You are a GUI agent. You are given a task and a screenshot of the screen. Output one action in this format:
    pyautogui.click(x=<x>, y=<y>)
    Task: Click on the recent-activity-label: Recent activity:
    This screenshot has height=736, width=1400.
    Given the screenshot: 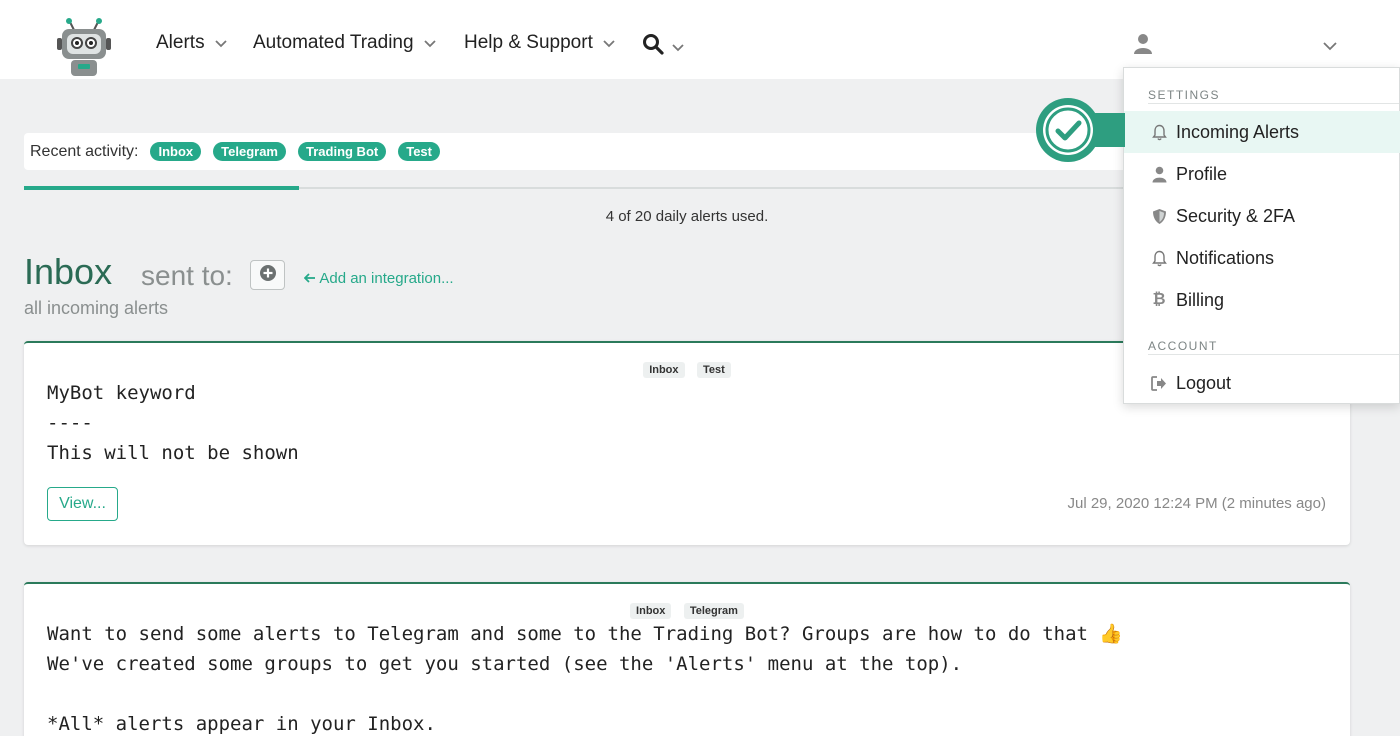 What is the action you would take?
    pyautogui.click(x=84, y=151)
    